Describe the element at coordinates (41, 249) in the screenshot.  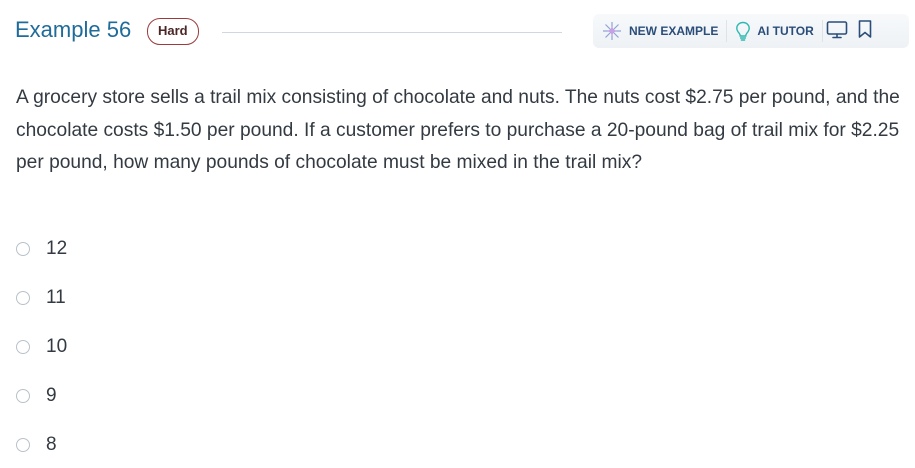
I see `answer-option: 12` at that location.